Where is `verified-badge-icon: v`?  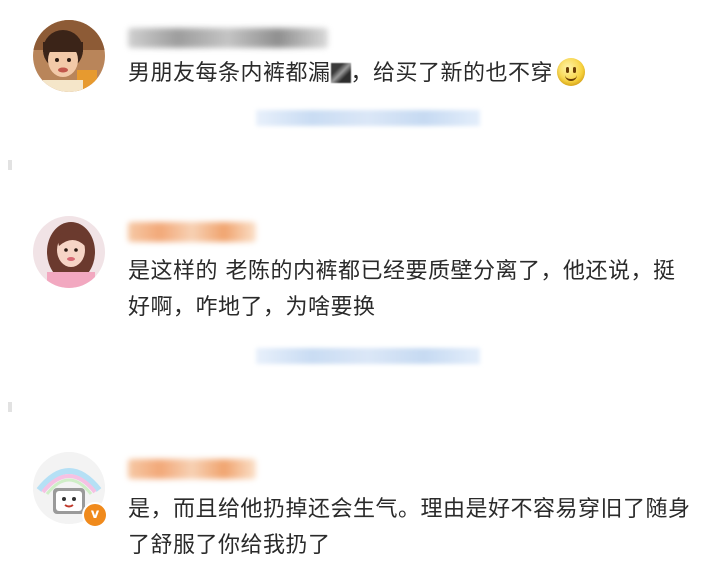 verified-badge-icon: v is located at coordinates (95, 515).